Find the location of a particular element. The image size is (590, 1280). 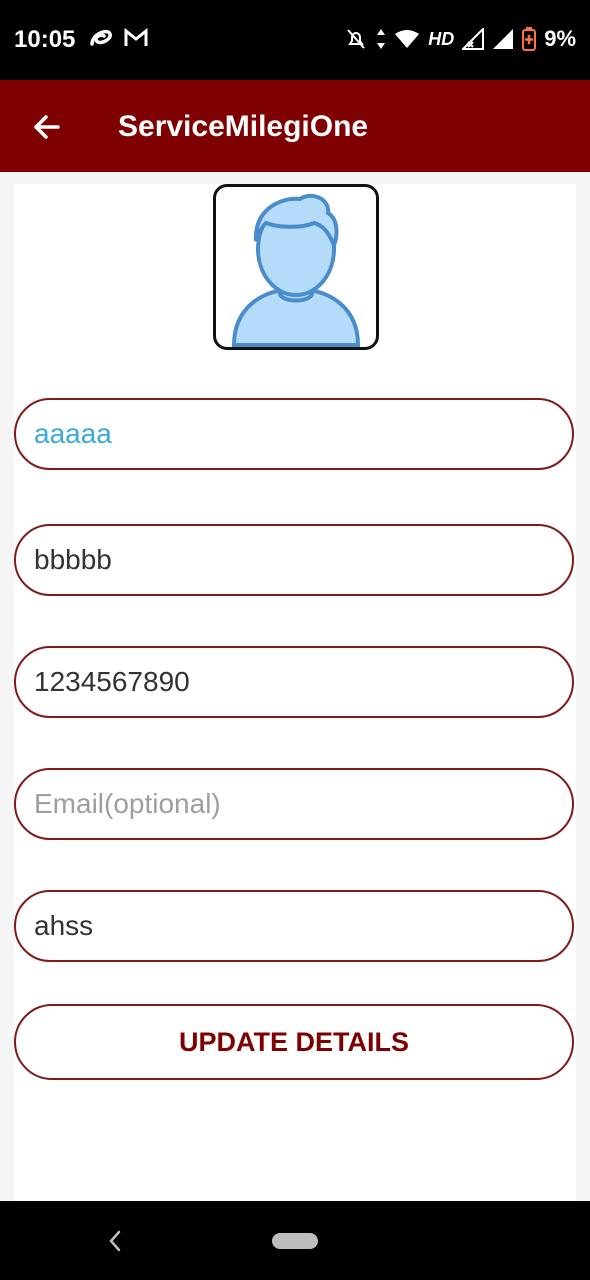

status-bar: 10:05 HD 9% is located at coordinates (295, 40).